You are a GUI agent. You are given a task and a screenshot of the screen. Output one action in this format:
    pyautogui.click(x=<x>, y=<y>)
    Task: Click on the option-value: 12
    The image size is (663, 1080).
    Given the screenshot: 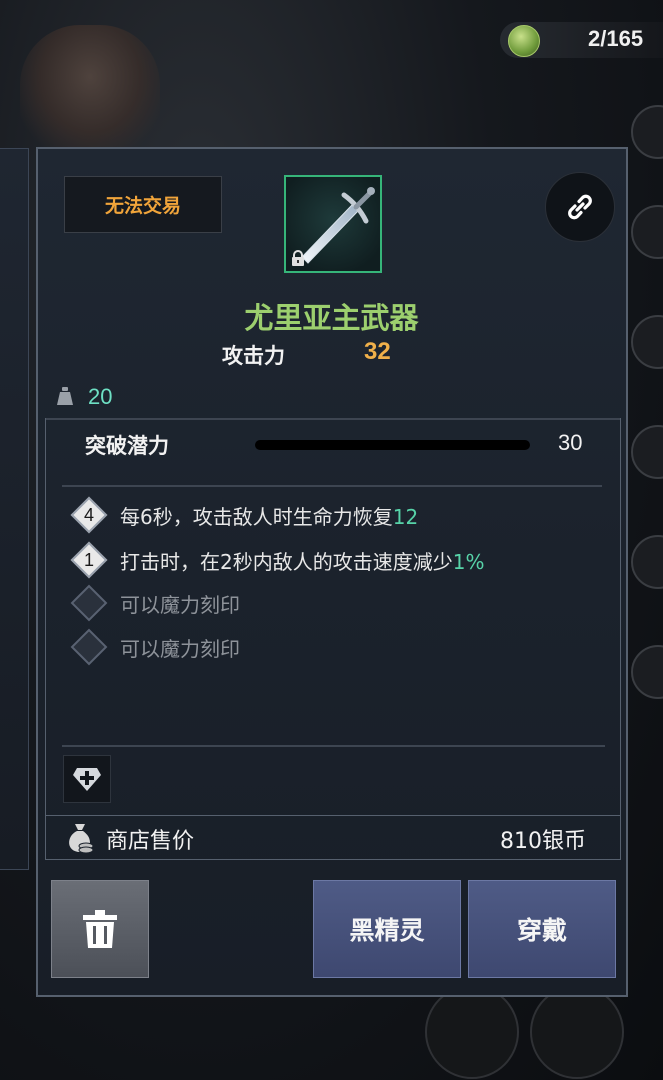 What is the action you would take?
    pyautogui.click(x=405, y=516)
    